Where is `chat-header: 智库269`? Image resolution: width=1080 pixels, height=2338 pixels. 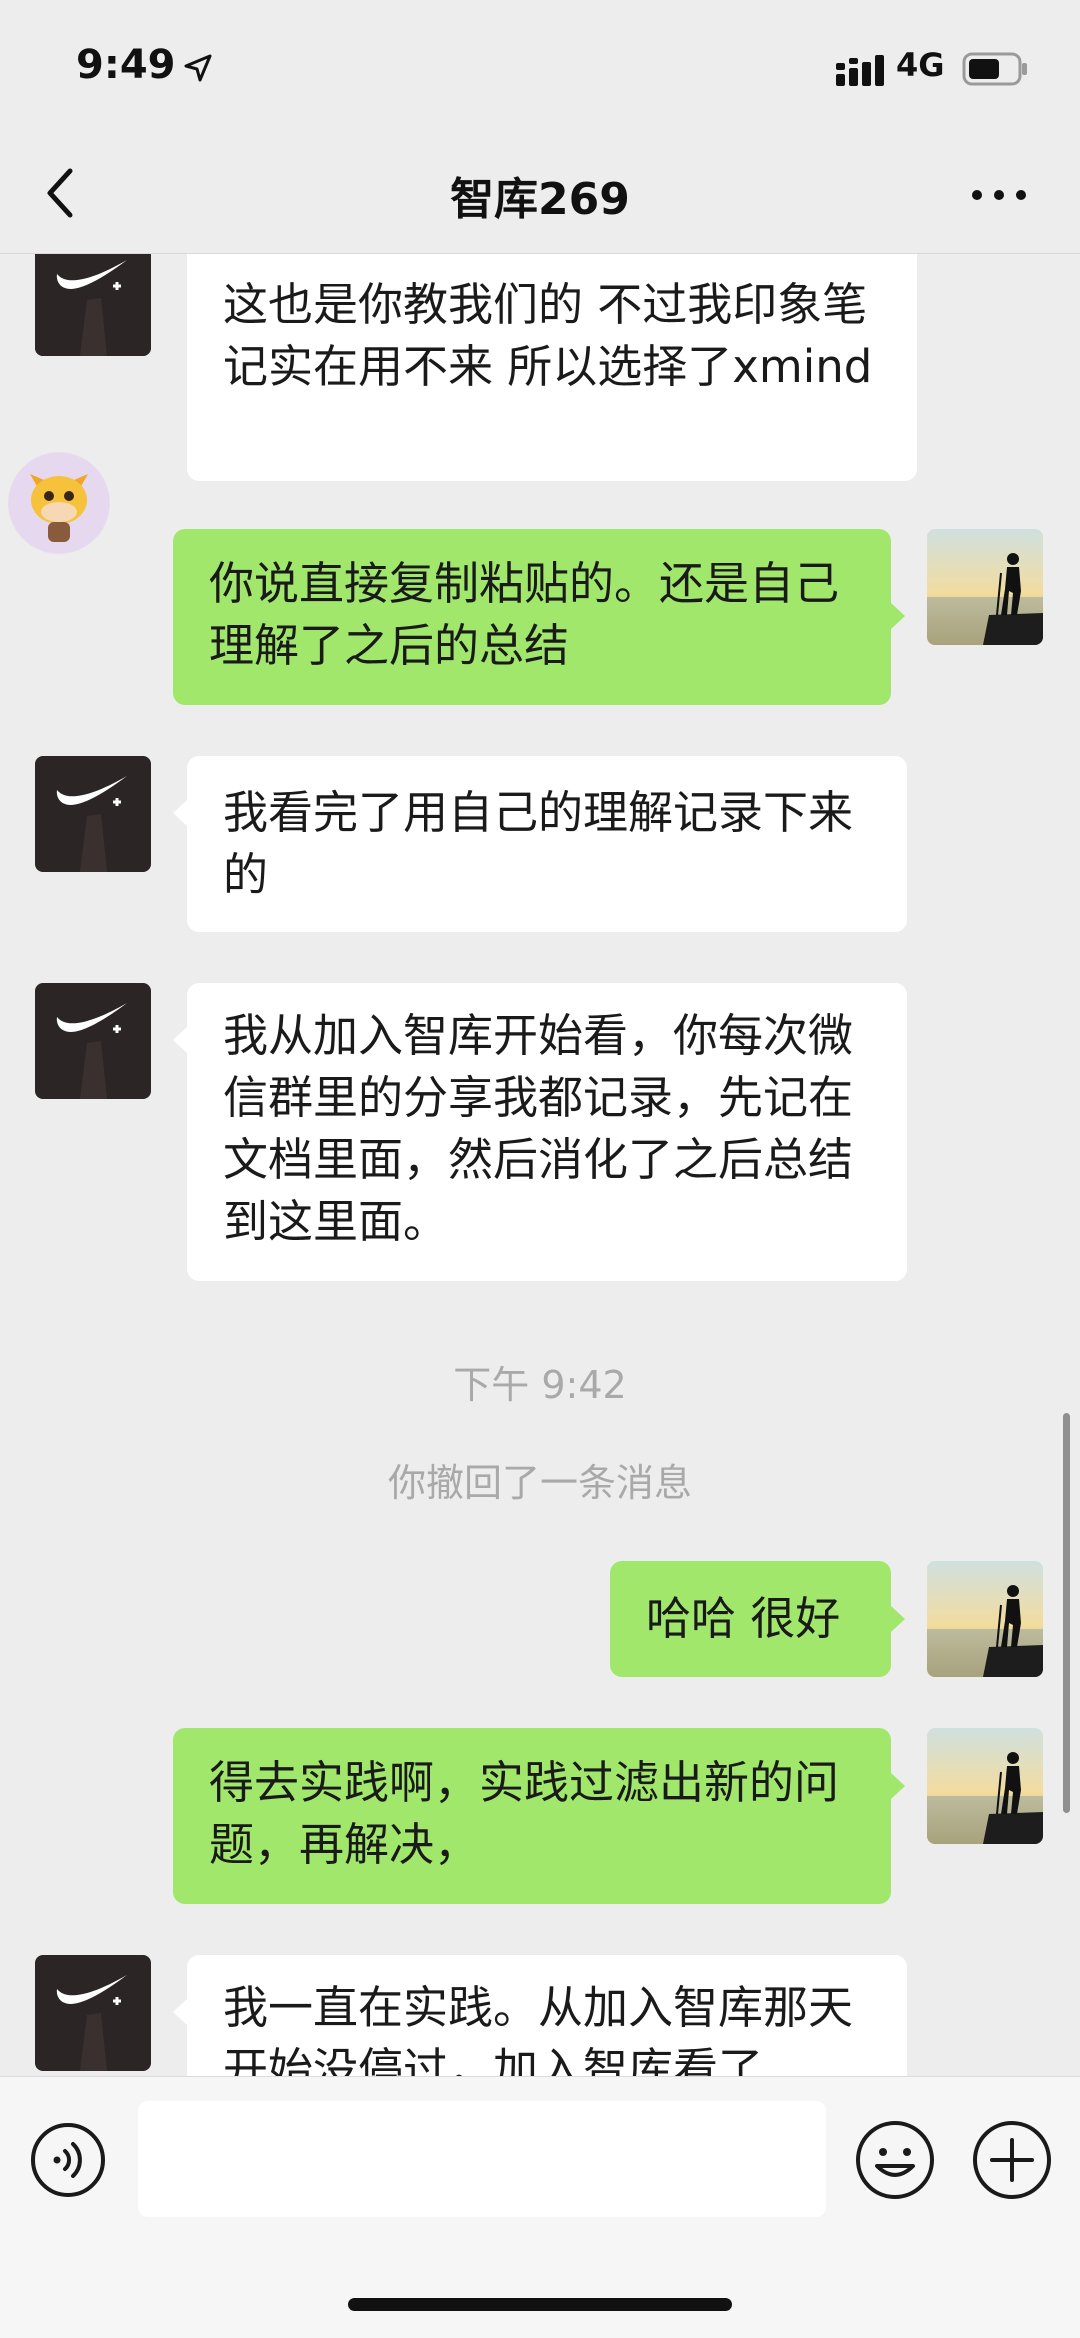
chat-header: 智库269 is located at coordinates (540, 194).